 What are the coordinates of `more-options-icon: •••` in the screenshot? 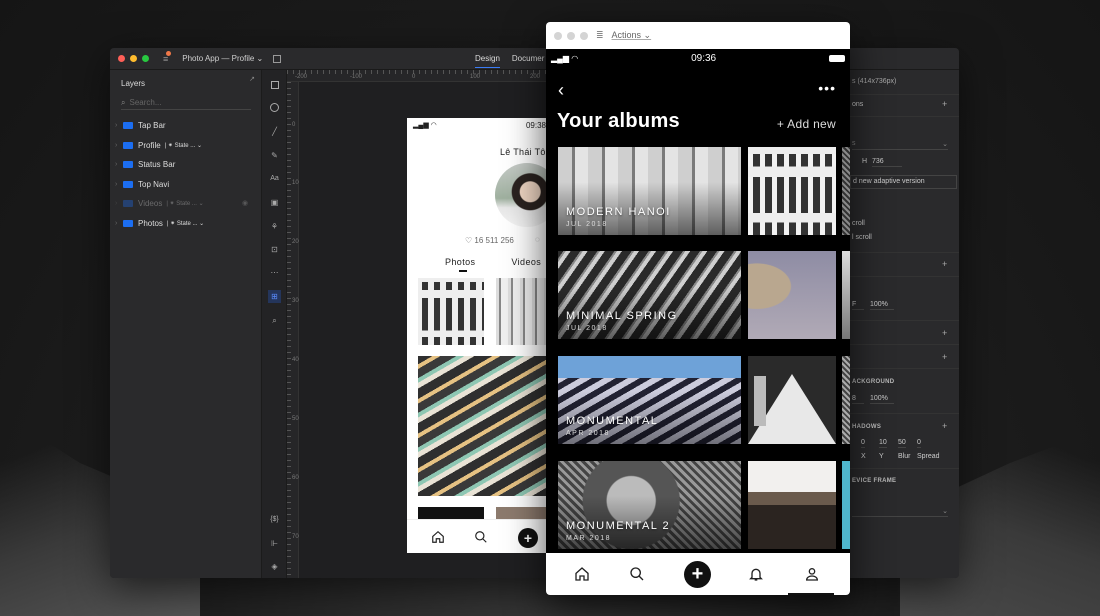 It's located at (827, 88).